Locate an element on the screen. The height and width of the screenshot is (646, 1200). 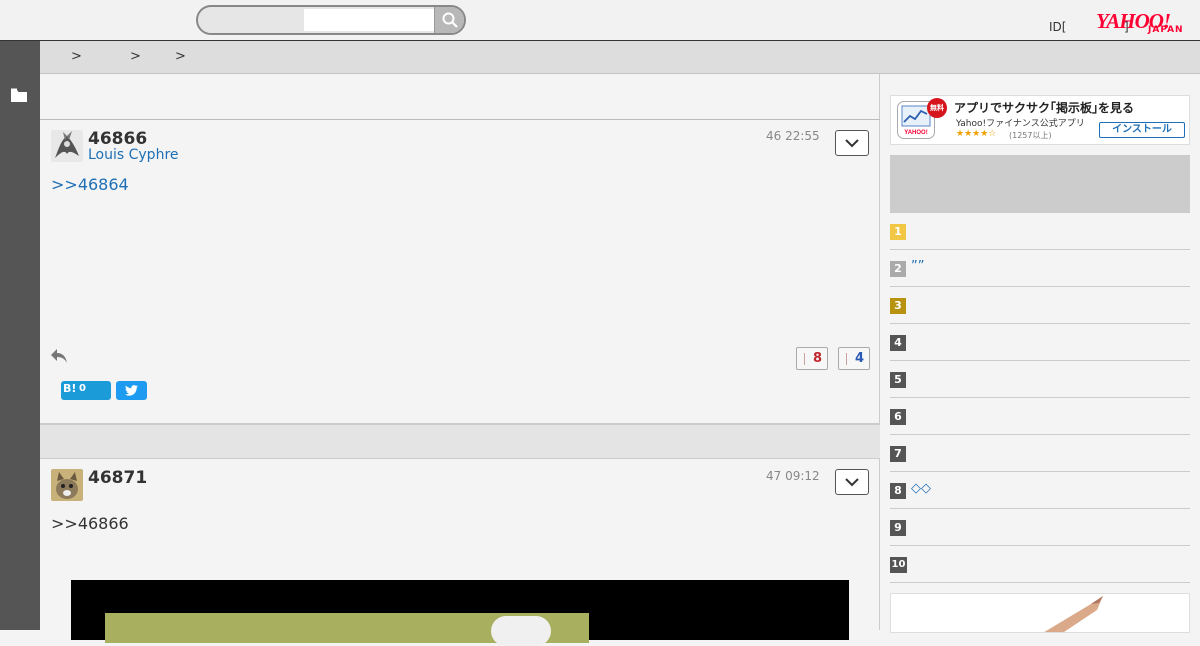
post-author: Louis Cyphre is located at coordinates (133, 155).